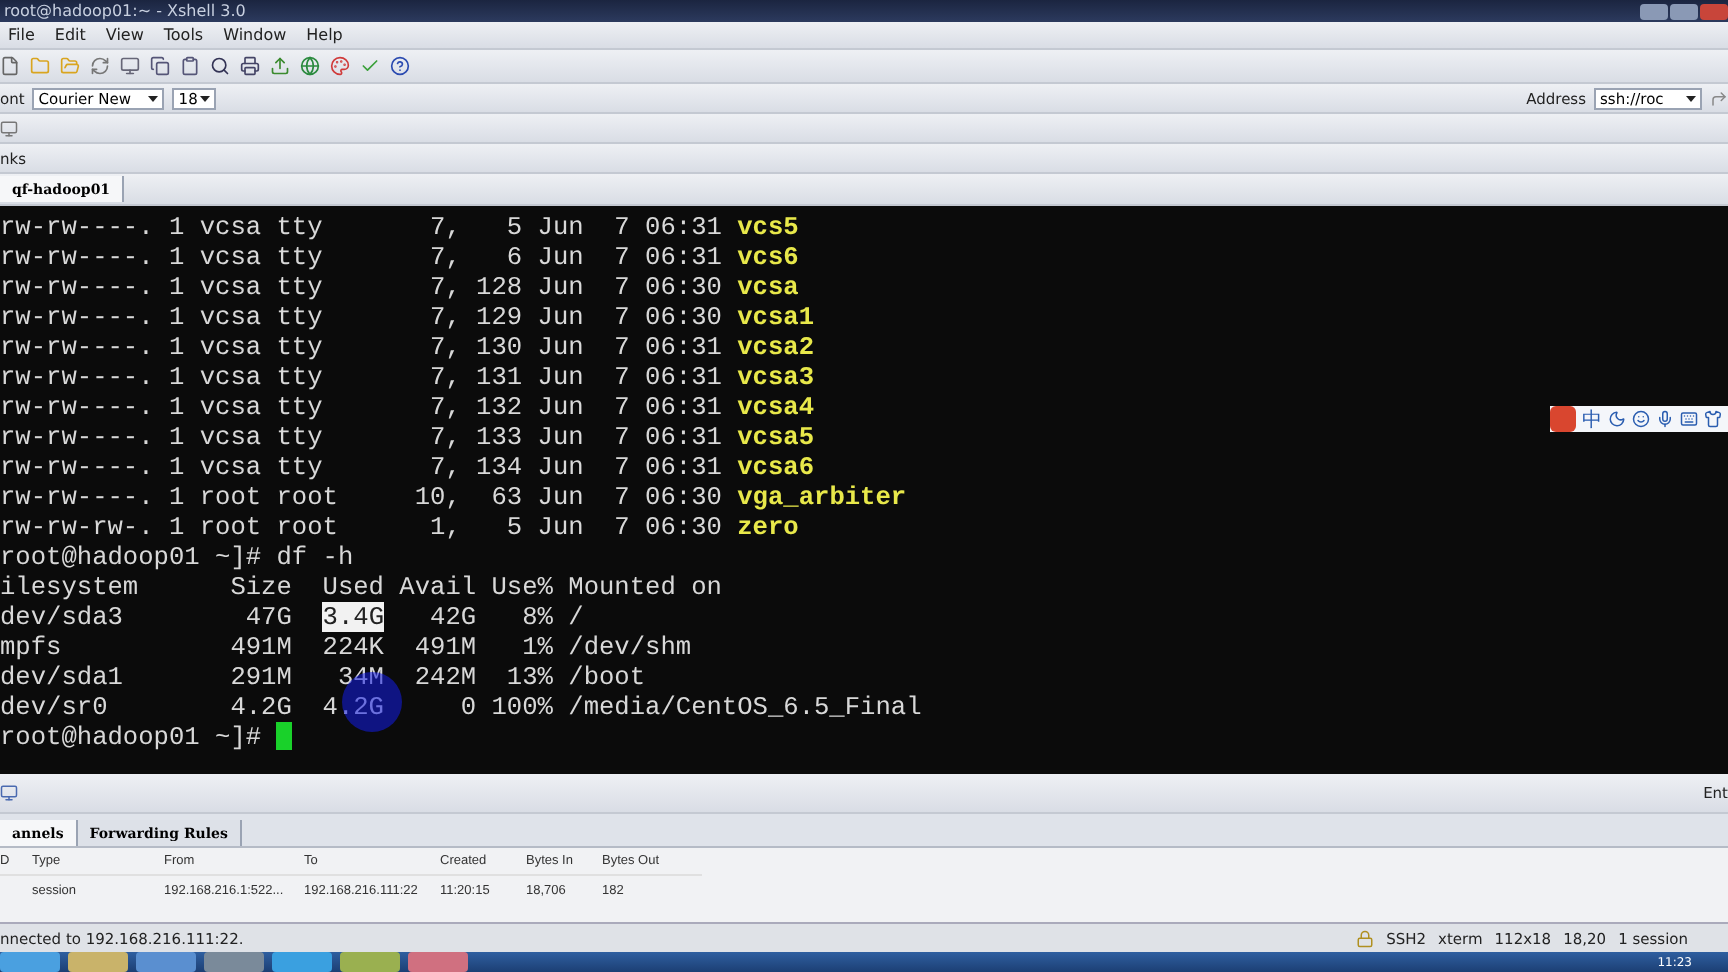 This screenshot has width=1728, height=972. Describe the element at coordinates (400, 66) in the screenshot. I see `help-icon` at that location.